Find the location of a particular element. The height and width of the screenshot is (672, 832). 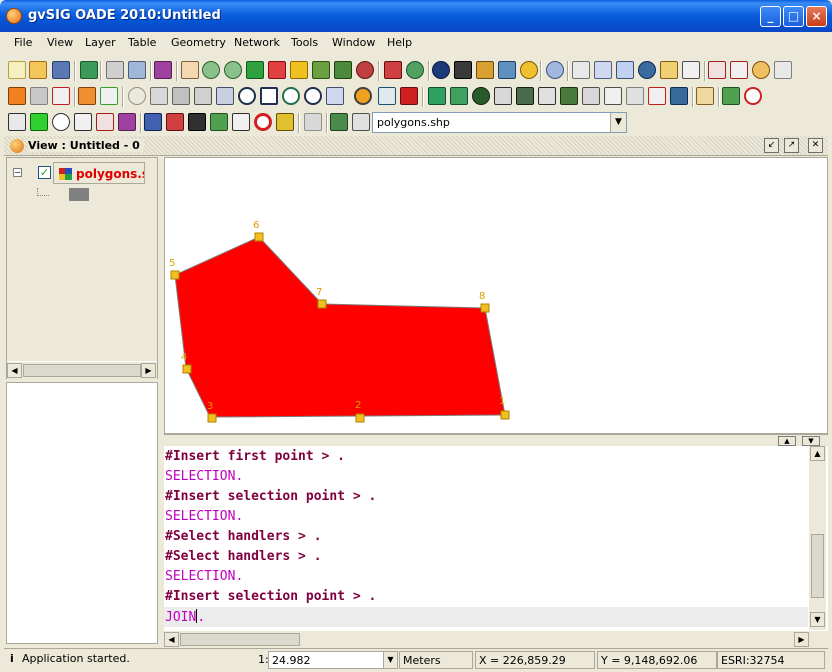

layer-visibility-checkbox: ✓ is located at coordinates (44, 172).